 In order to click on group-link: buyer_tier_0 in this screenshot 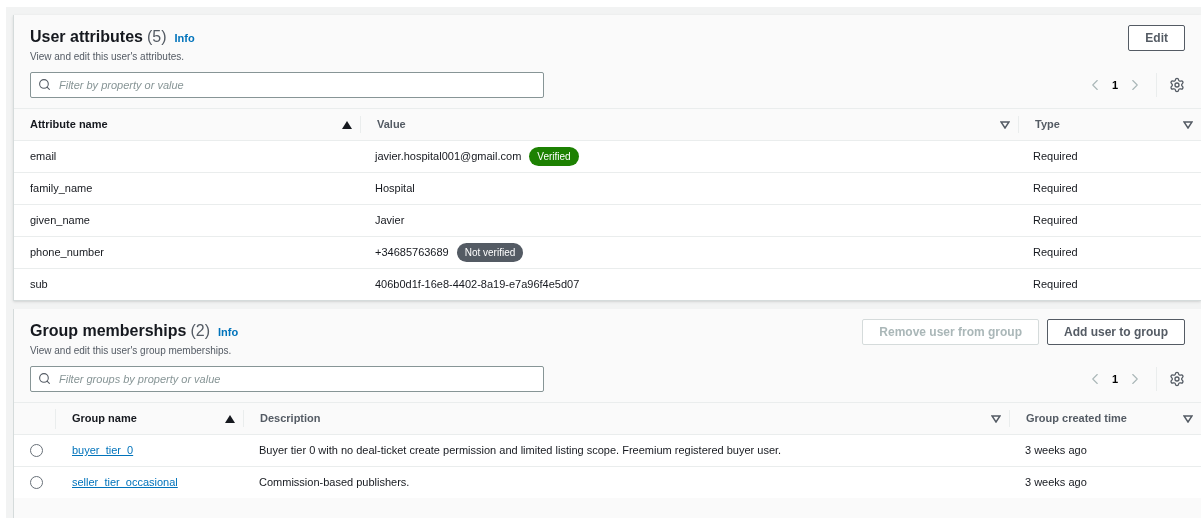, I will do `click(149, 450)`.